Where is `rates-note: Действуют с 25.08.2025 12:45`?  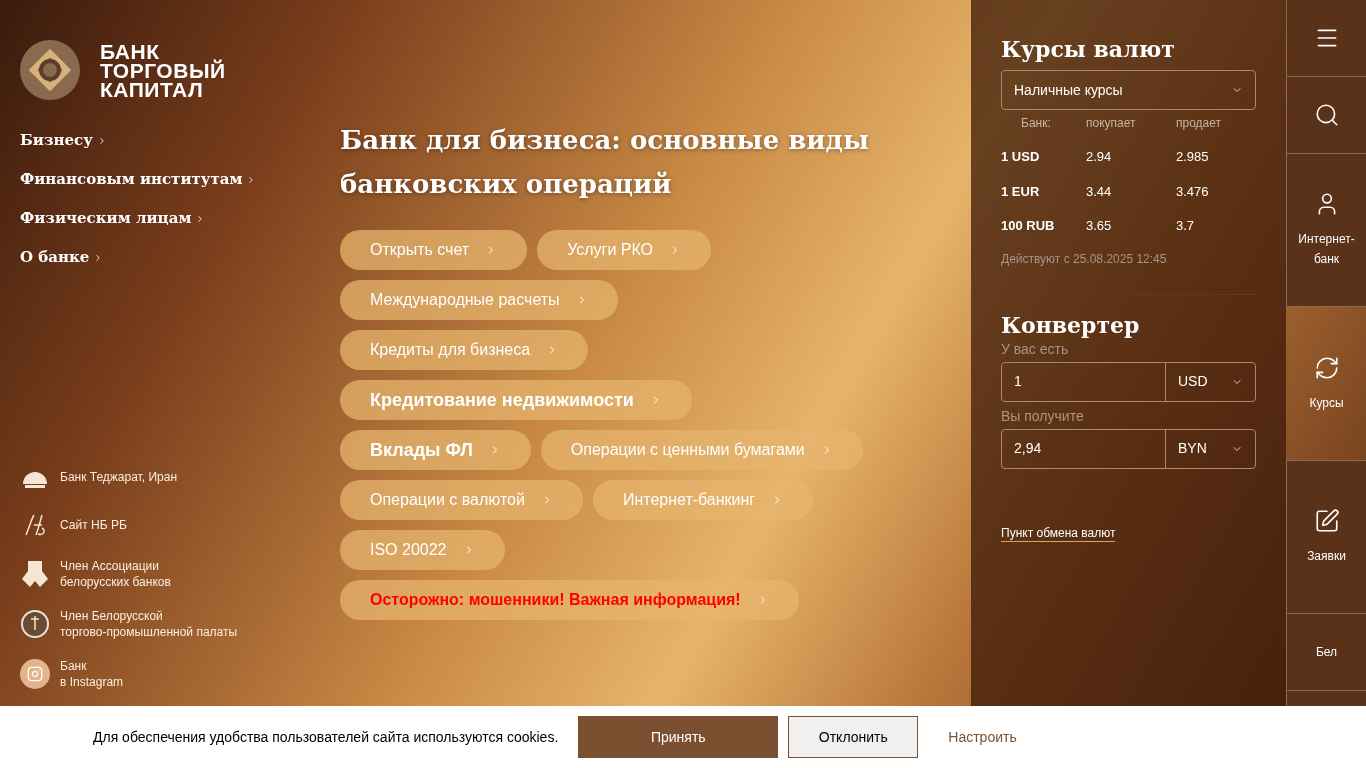 rates-note: Действуют с 25.08.2025 12:45 is located at coordinates (1084, 259).